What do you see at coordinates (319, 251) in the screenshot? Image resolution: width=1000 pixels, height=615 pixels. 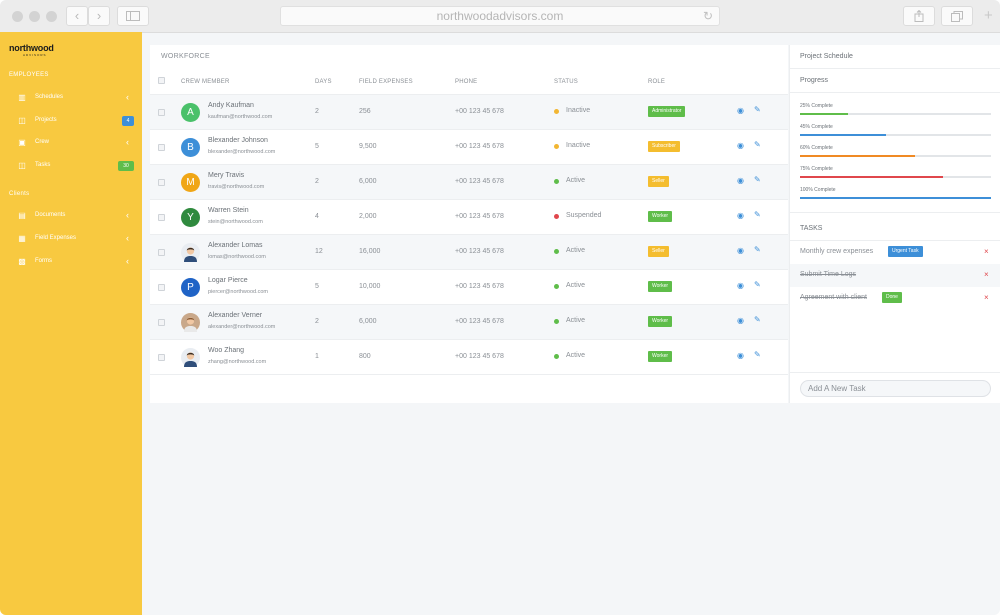 I see `days-cell: 12` at bounding box center [319, 251].